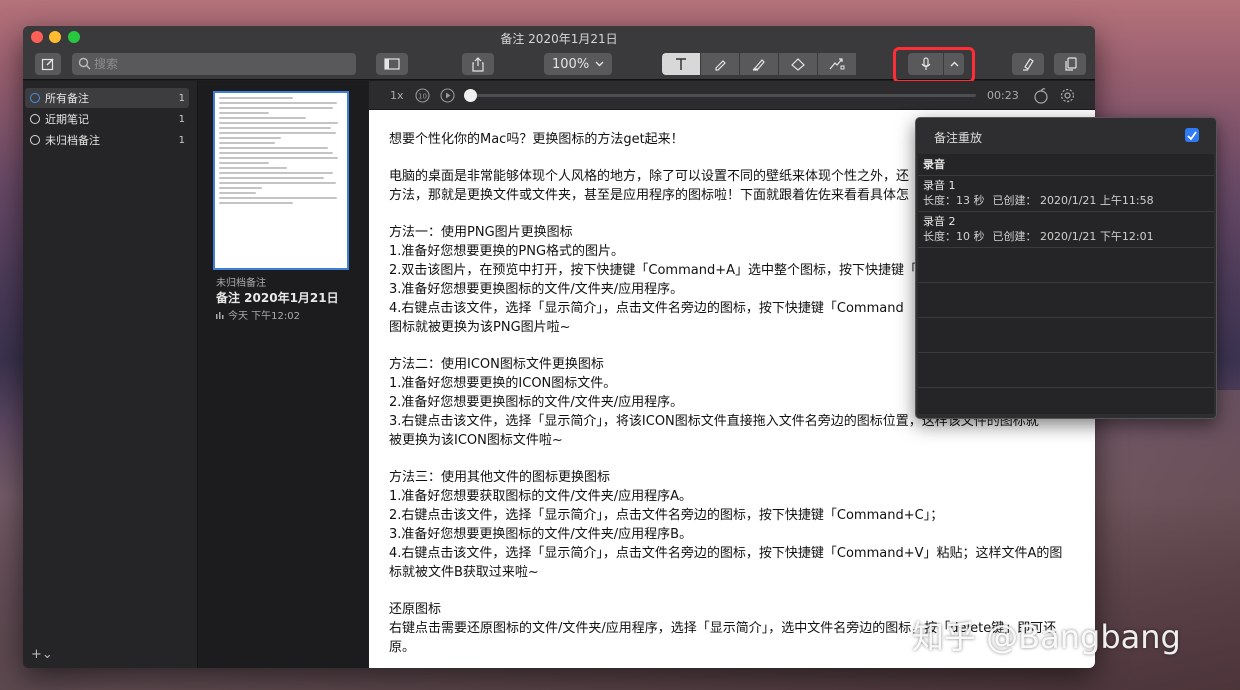  Describe the element at coordinates (277, 298) in the screenshot. I see `note-title: 备注 2020年1月21日` at that location.